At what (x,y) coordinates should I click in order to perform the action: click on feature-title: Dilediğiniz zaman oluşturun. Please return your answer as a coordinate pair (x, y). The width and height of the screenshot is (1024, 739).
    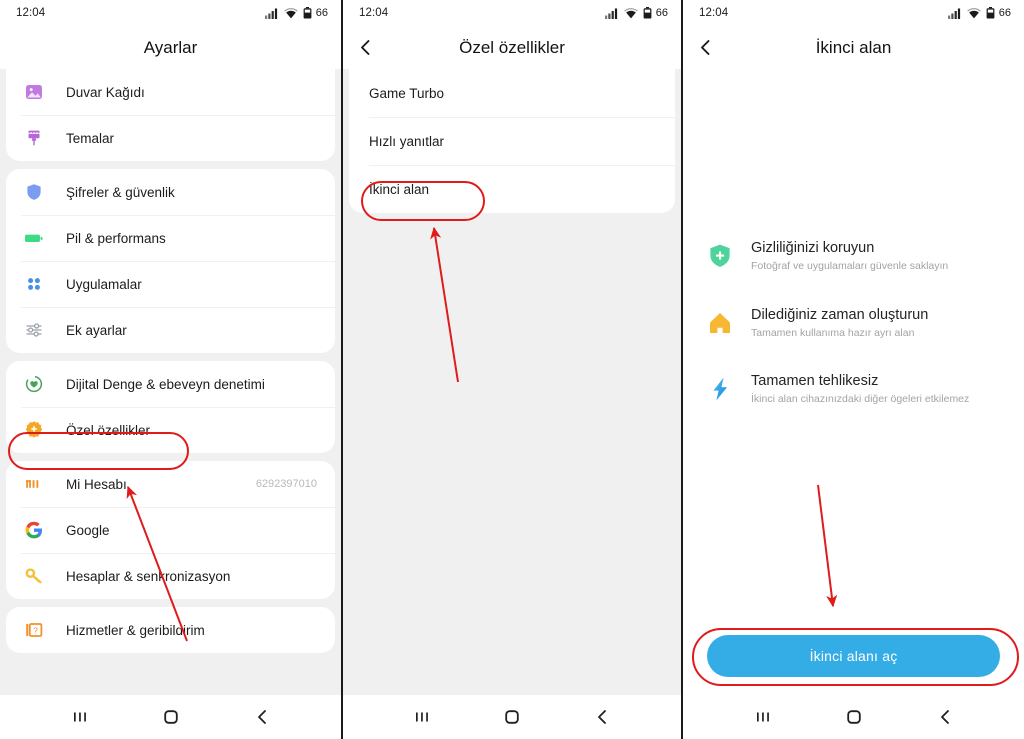
    Looking at the image, I should click on (840, 314).